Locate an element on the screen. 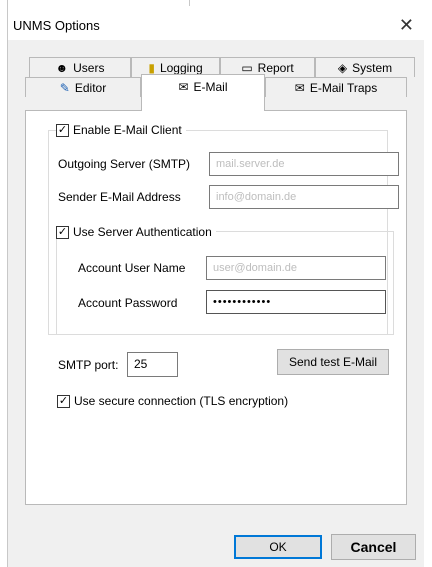 The height and width of the screenshot is (567, 432). email-traps-icon: ✉ is located at coordinates (299, 87).